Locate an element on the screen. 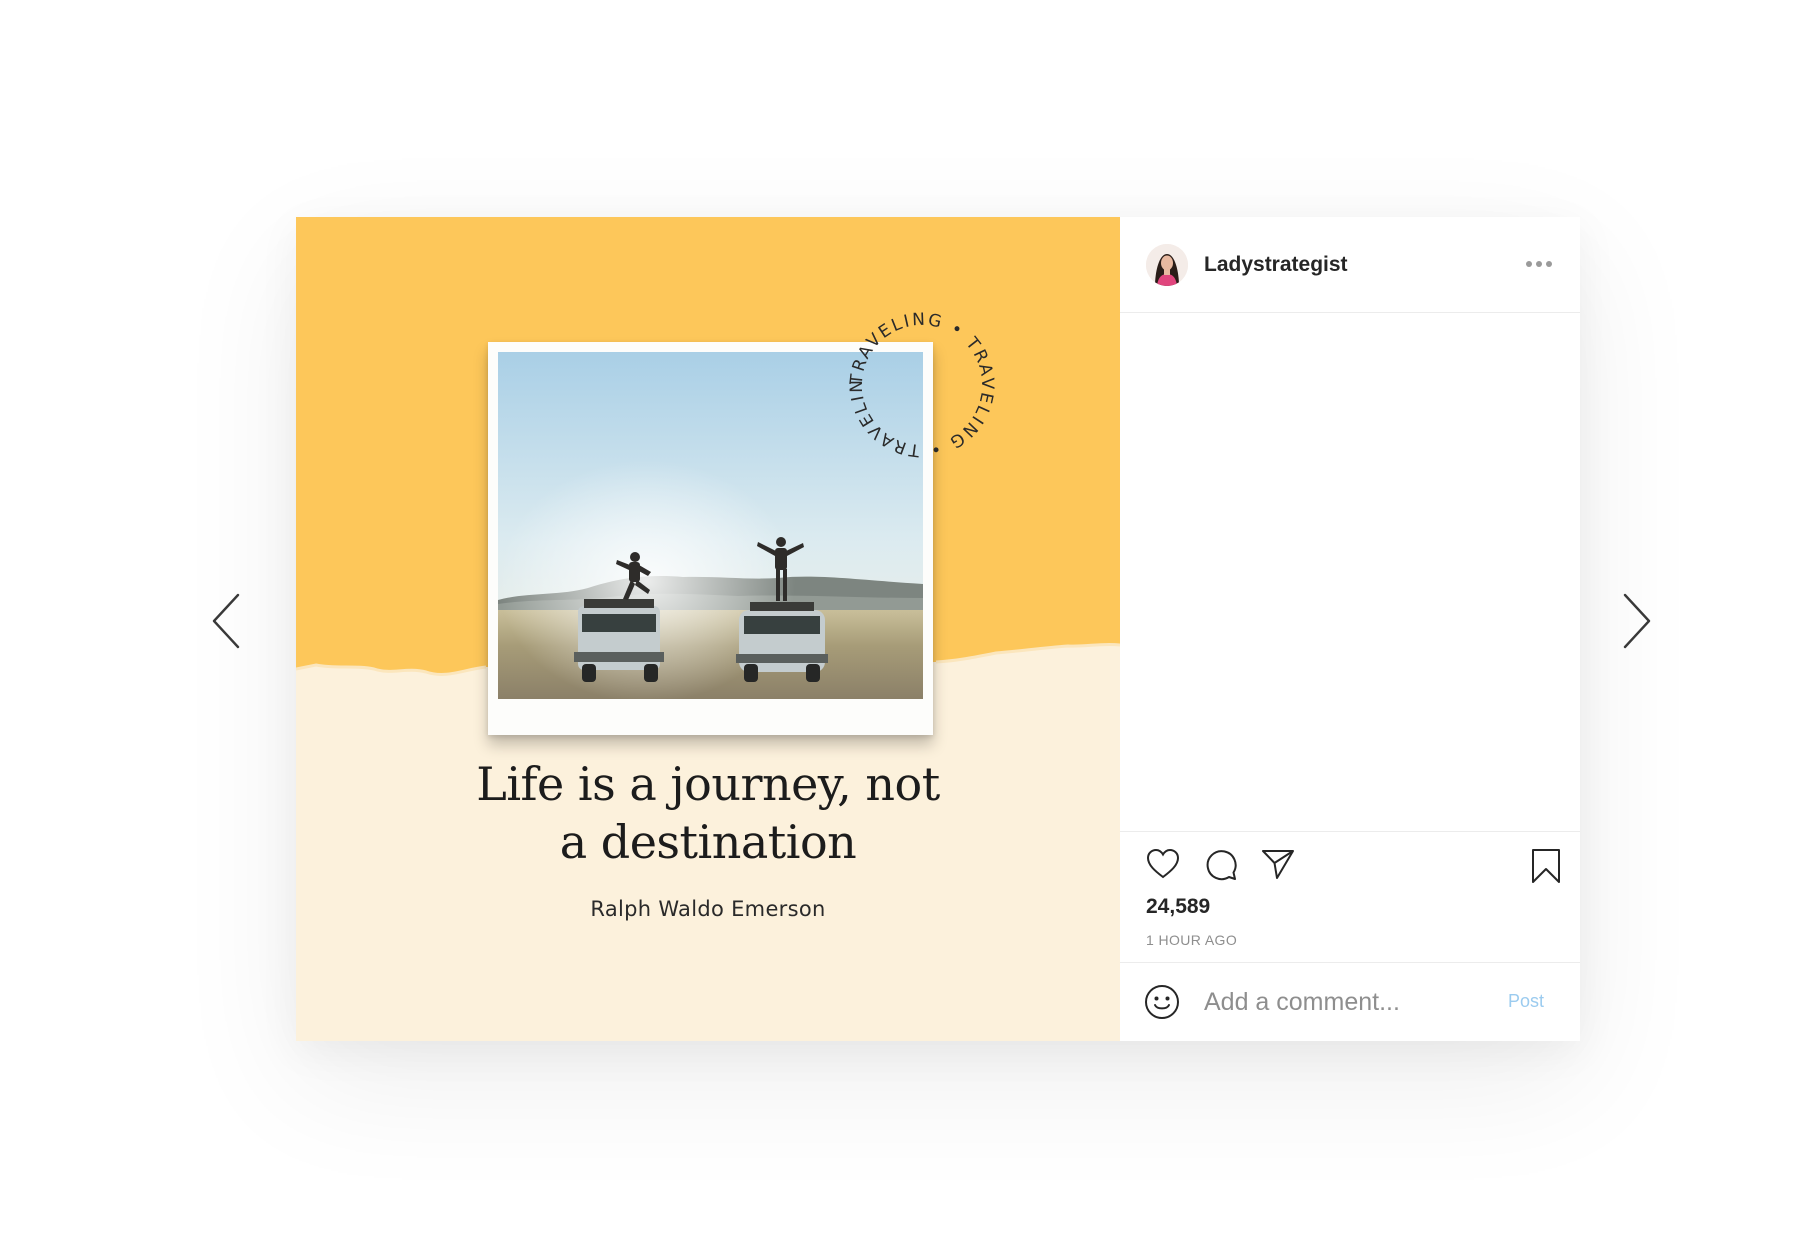 The width and height of the screenshot is (1820, 1240). quote-author: Ralph Waldo Emerson is located at coordinates (708, 909).